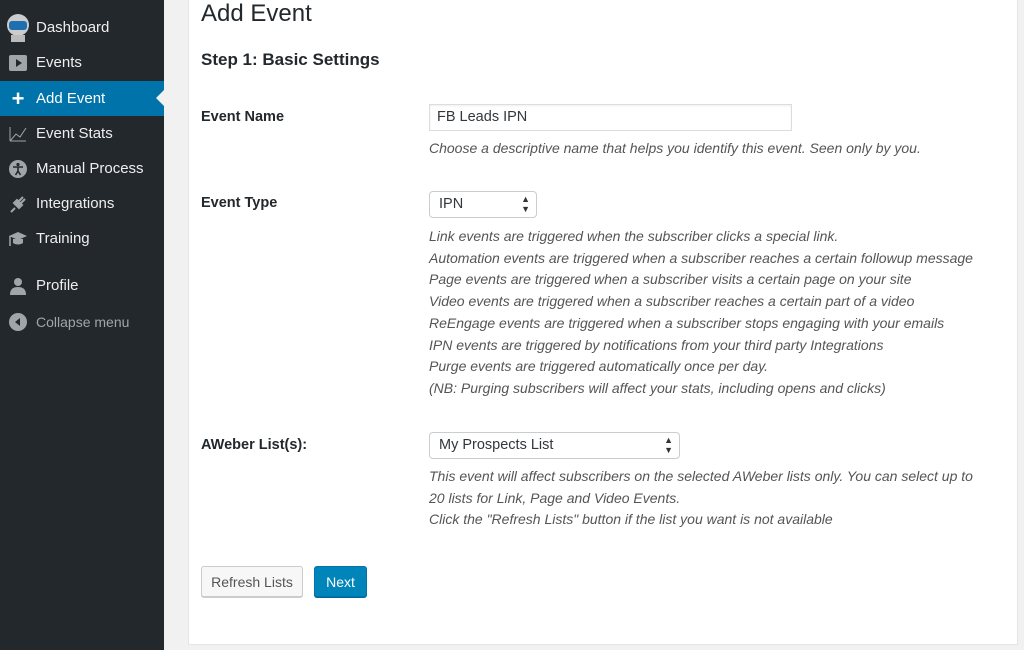 The image size is (1024, 650). What do you see at coordinates (340, 581) in the screenshot?
I see `next-button: Next` at bounding box center [340, 581].